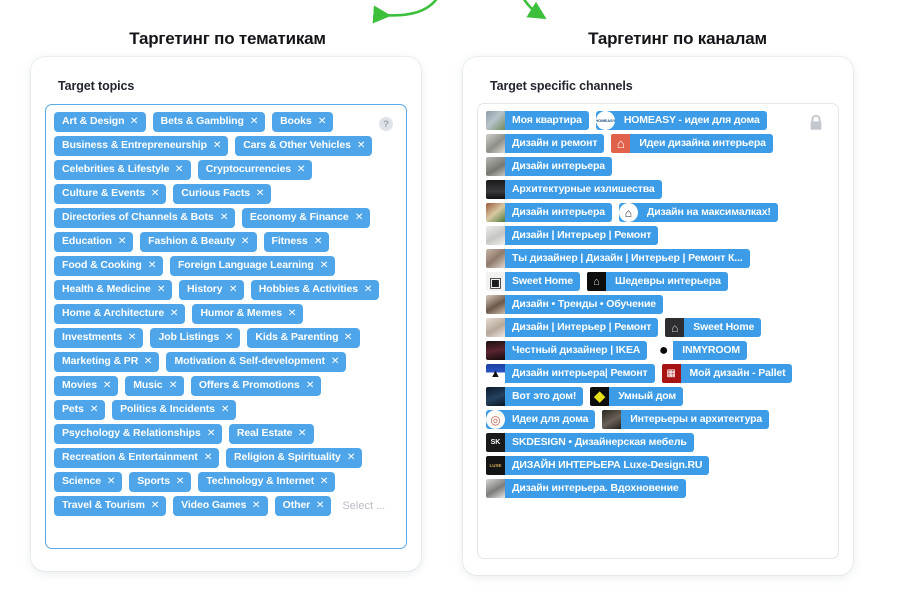 The width and height of the screenshot is (900, 600). I want to click on channel-chip: ⌂ Sweet Home, so click(713, 327).